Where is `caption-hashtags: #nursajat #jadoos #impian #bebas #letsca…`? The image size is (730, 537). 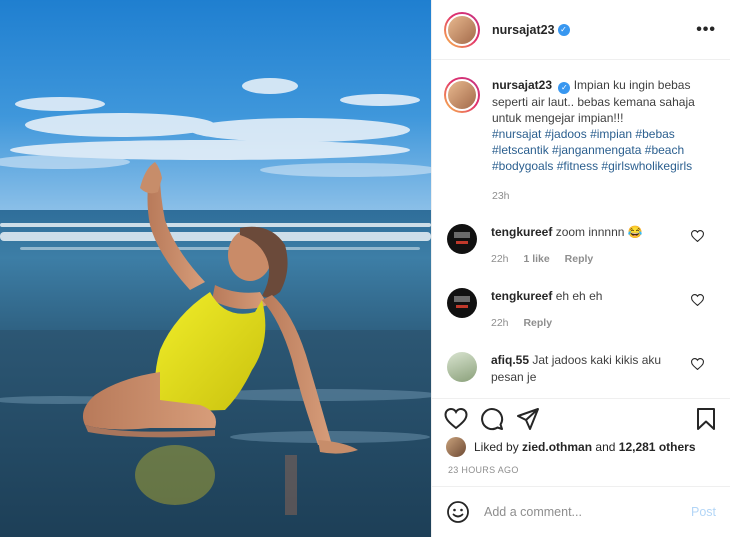
caption-hashtags: #nursajat #jadoos #impian #bebas #letsca… is located at coordinates (592, 150).